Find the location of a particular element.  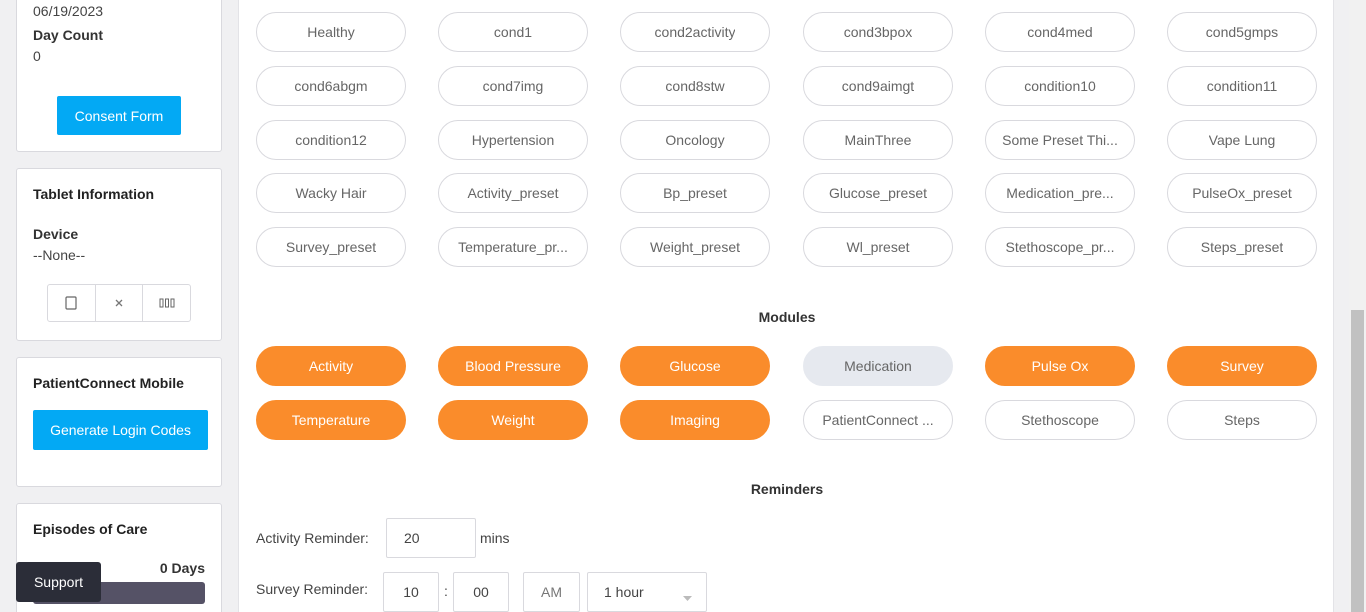

preset-label: Steps_preset is located at coordinates (1242, 247).